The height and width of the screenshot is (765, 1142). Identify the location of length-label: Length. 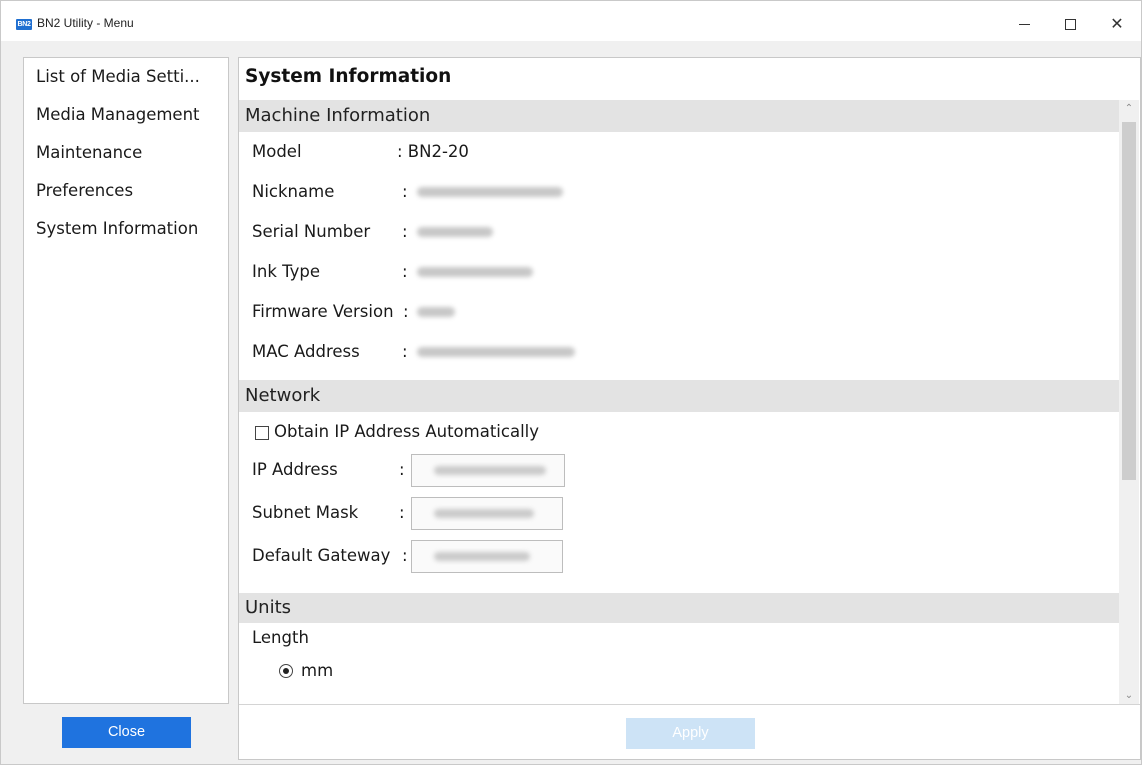
(280, 637).